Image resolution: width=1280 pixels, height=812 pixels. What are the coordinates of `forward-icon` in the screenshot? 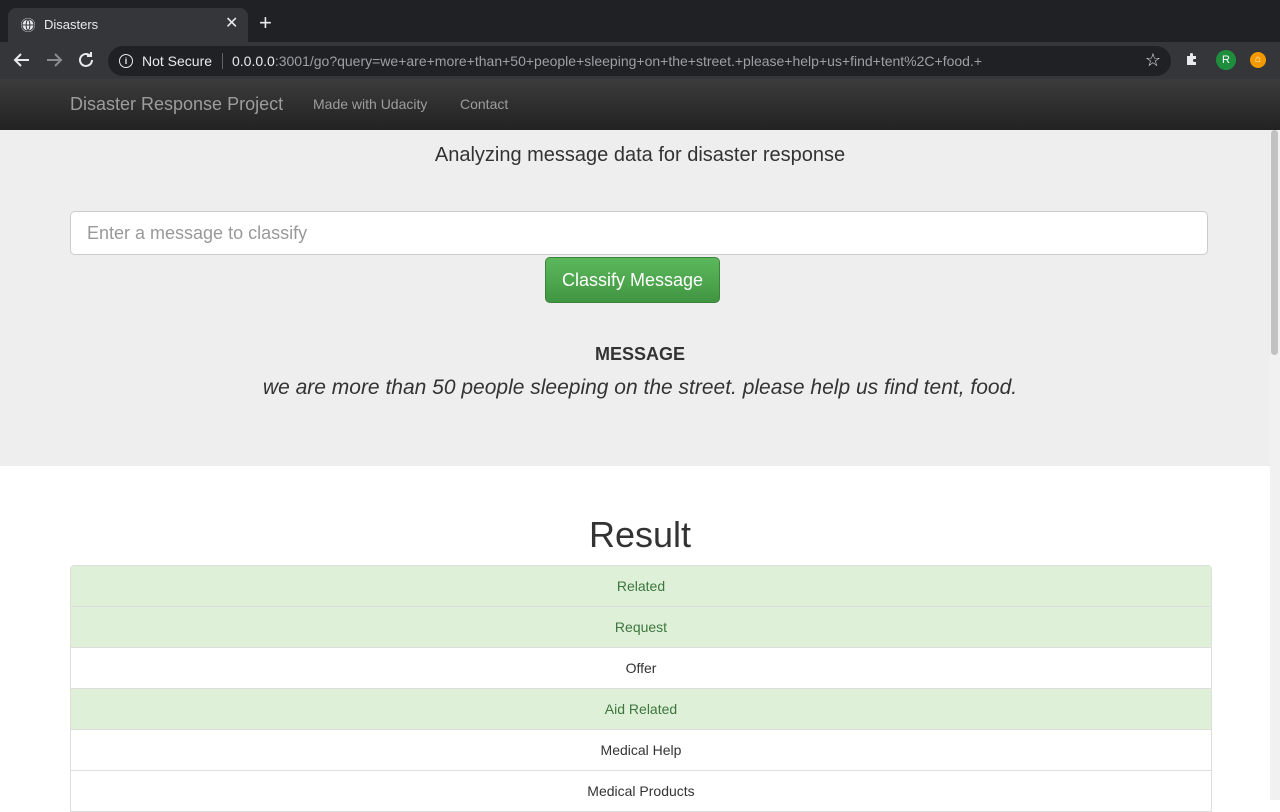 It's located at (54, 60).